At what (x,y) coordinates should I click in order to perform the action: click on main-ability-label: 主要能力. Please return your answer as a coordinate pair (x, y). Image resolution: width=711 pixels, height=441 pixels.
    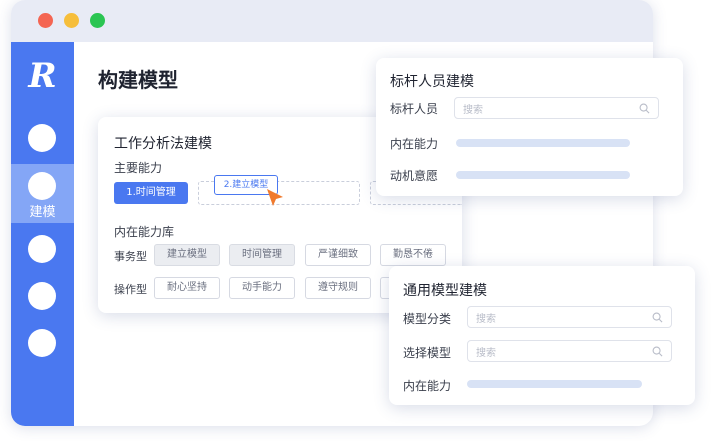
    Looking at the image, I should click on (138, 168).